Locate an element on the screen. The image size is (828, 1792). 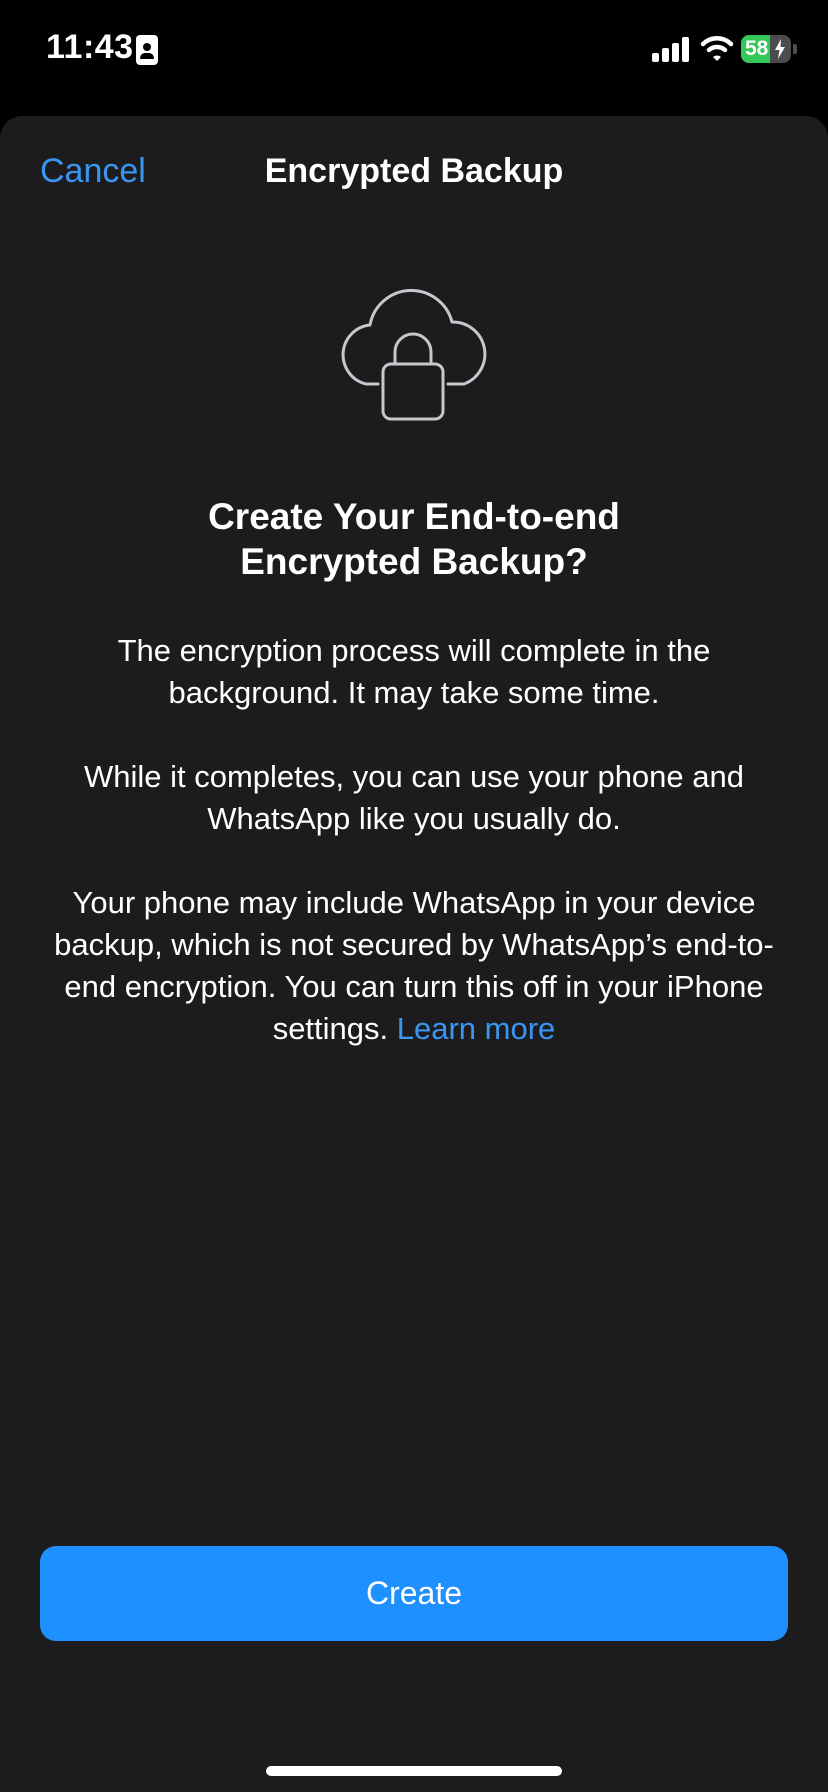
cloud-lock-icon is located at coordinates (414, 355).